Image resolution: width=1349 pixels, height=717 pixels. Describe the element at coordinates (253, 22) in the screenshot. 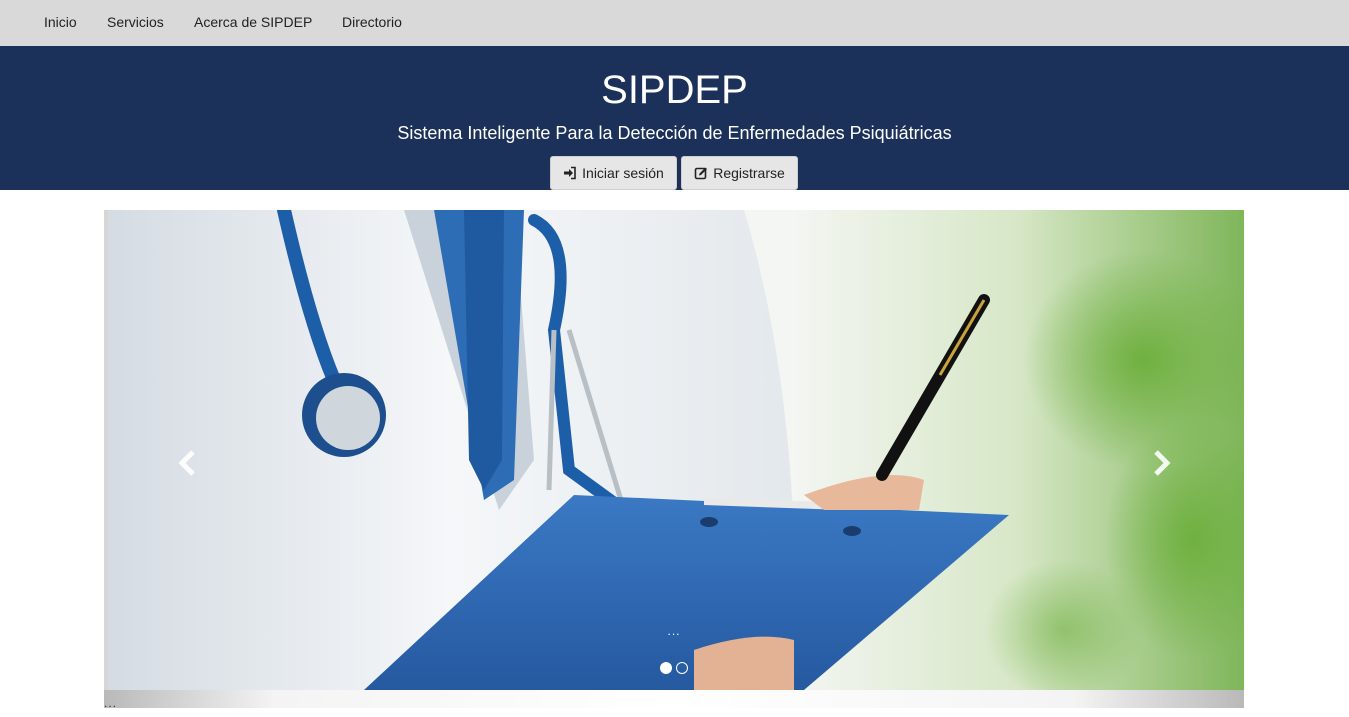

I see `nav-item-acerca: Acerca de SIPDEP` at that location.